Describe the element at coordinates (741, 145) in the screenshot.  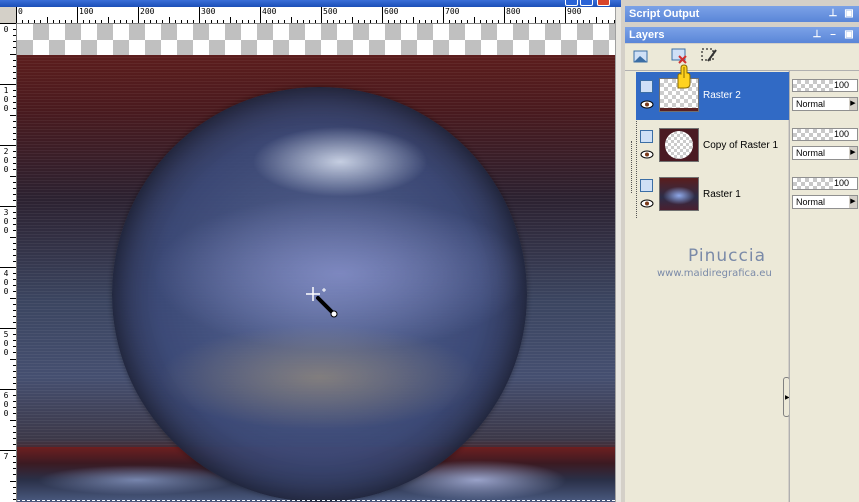
I see `layer-name: Copy of Raster 1` at that location.